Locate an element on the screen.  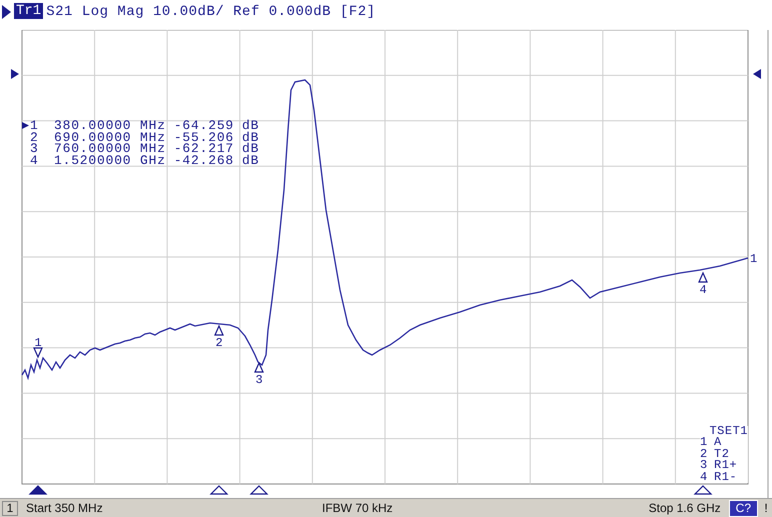
marker-value: -42.268 is located at coordinates (204, 161).